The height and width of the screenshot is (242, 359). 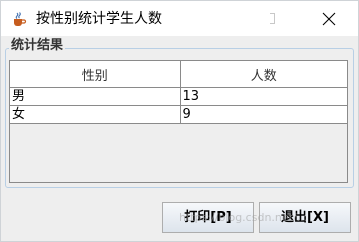 I want to click on minimize-button, so click(x=247, y=18).